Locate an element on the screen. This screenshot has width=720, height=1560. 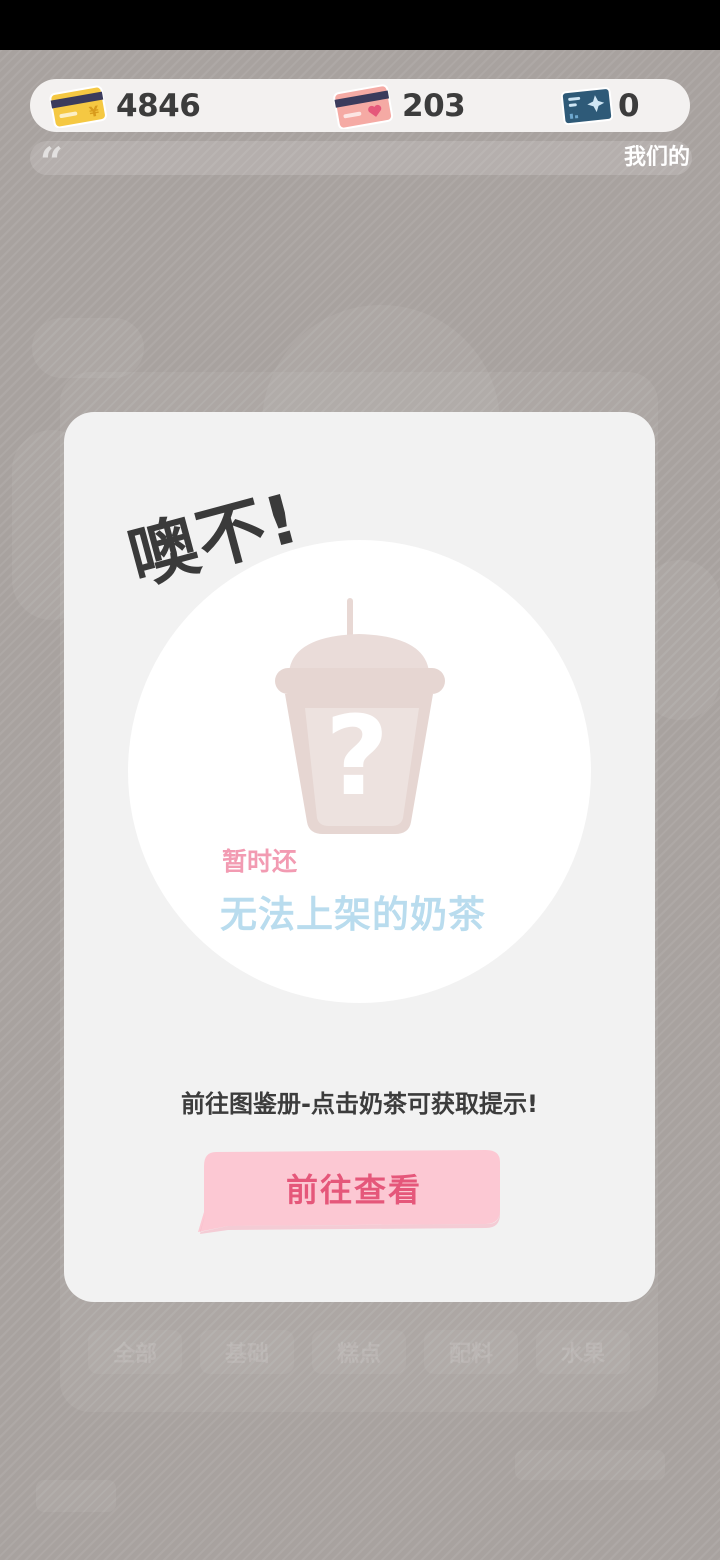
notice-text: 我们的 is located at coordinates (656, 157).